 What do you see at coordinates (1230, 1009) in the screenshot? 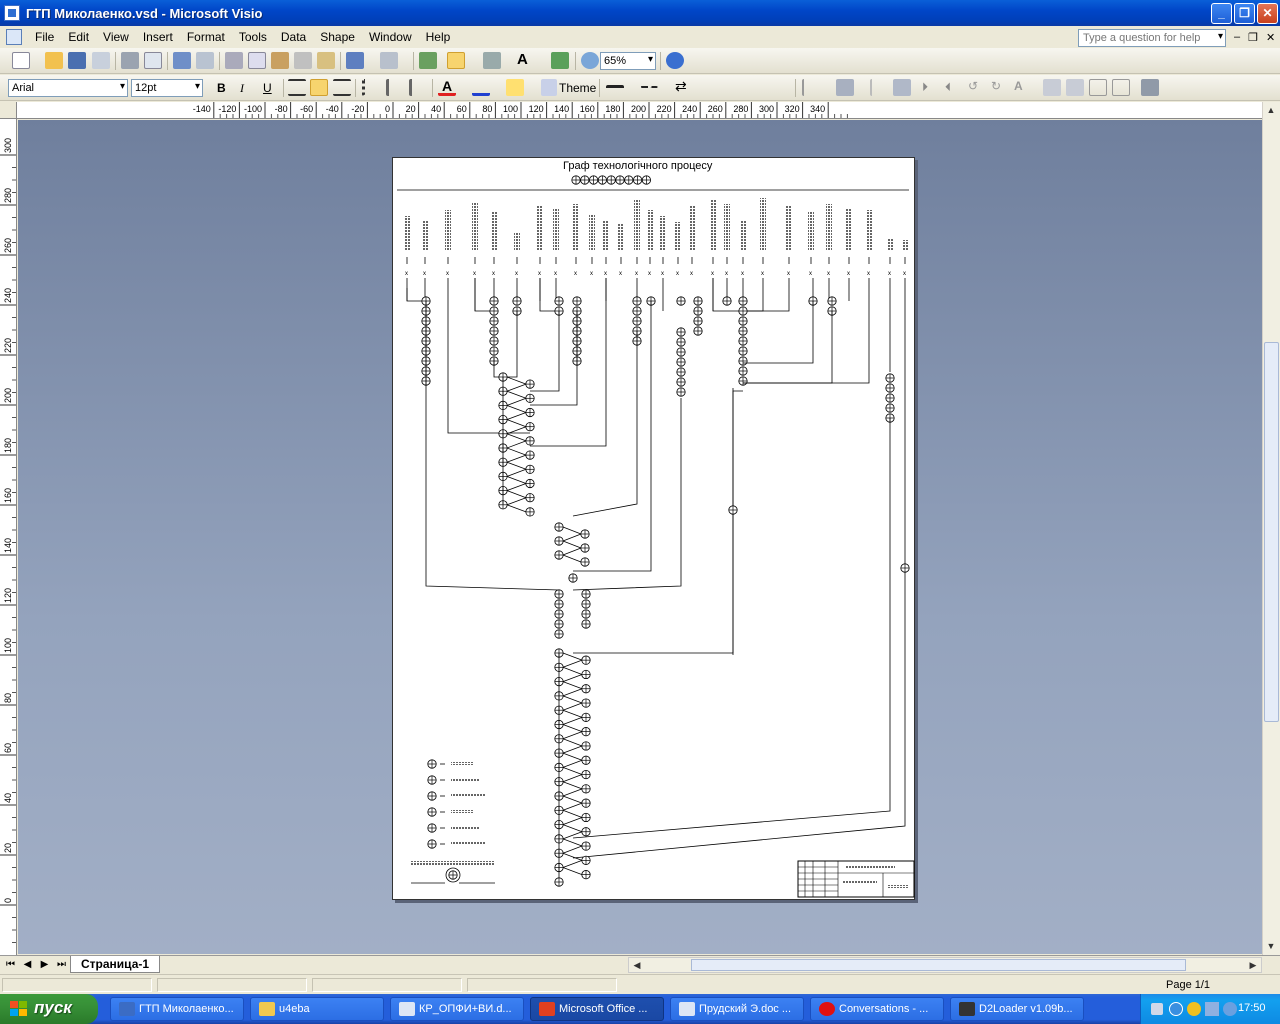
I see `volume-icon` at bounding box center [1230, 1009].